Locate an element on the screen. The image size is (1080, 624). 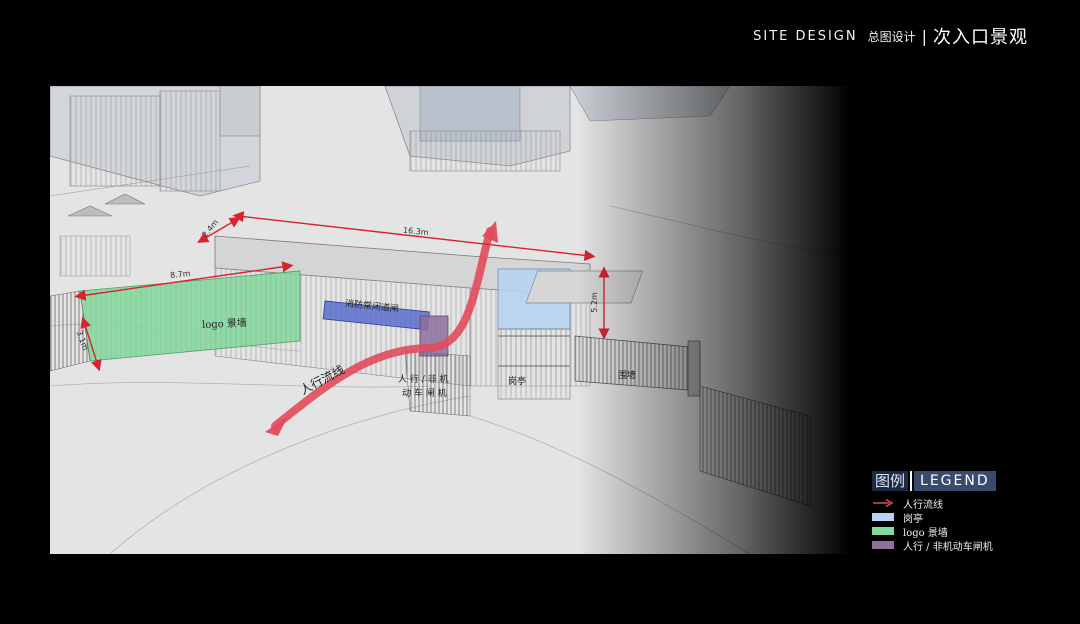
legend-item-gate-machine: 人行 / 非机动车闸机 is located at coordinates (947, 545).